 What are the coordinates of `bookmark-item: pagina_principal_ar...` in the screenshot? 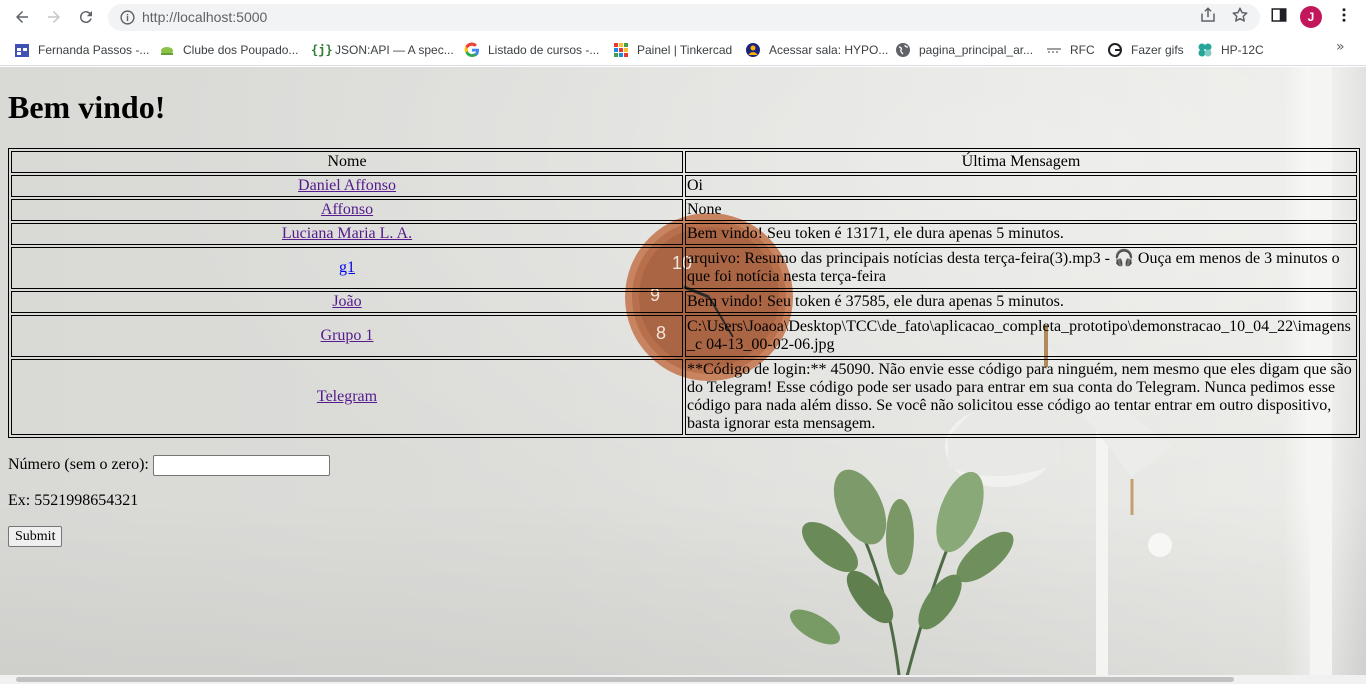 It's located at (964, 50).